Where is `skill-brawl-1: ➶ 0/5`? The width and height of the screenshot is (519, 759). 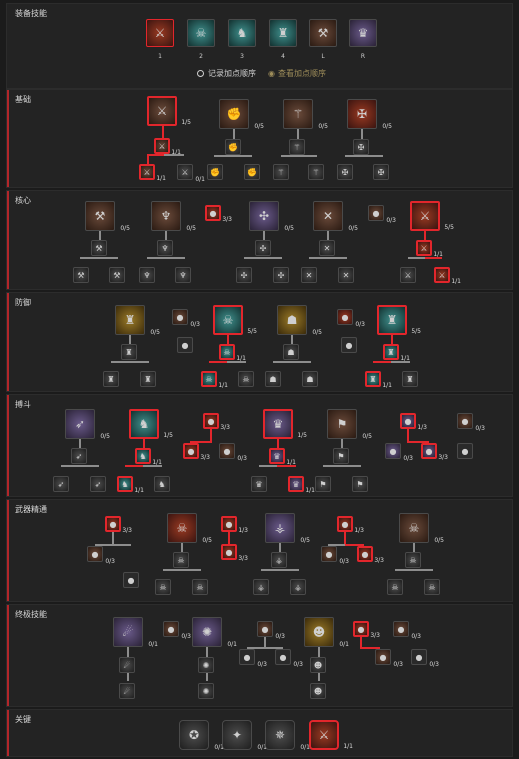 skill-brawl-1: ➶ 0/5 is located at coordinates (87, 424).